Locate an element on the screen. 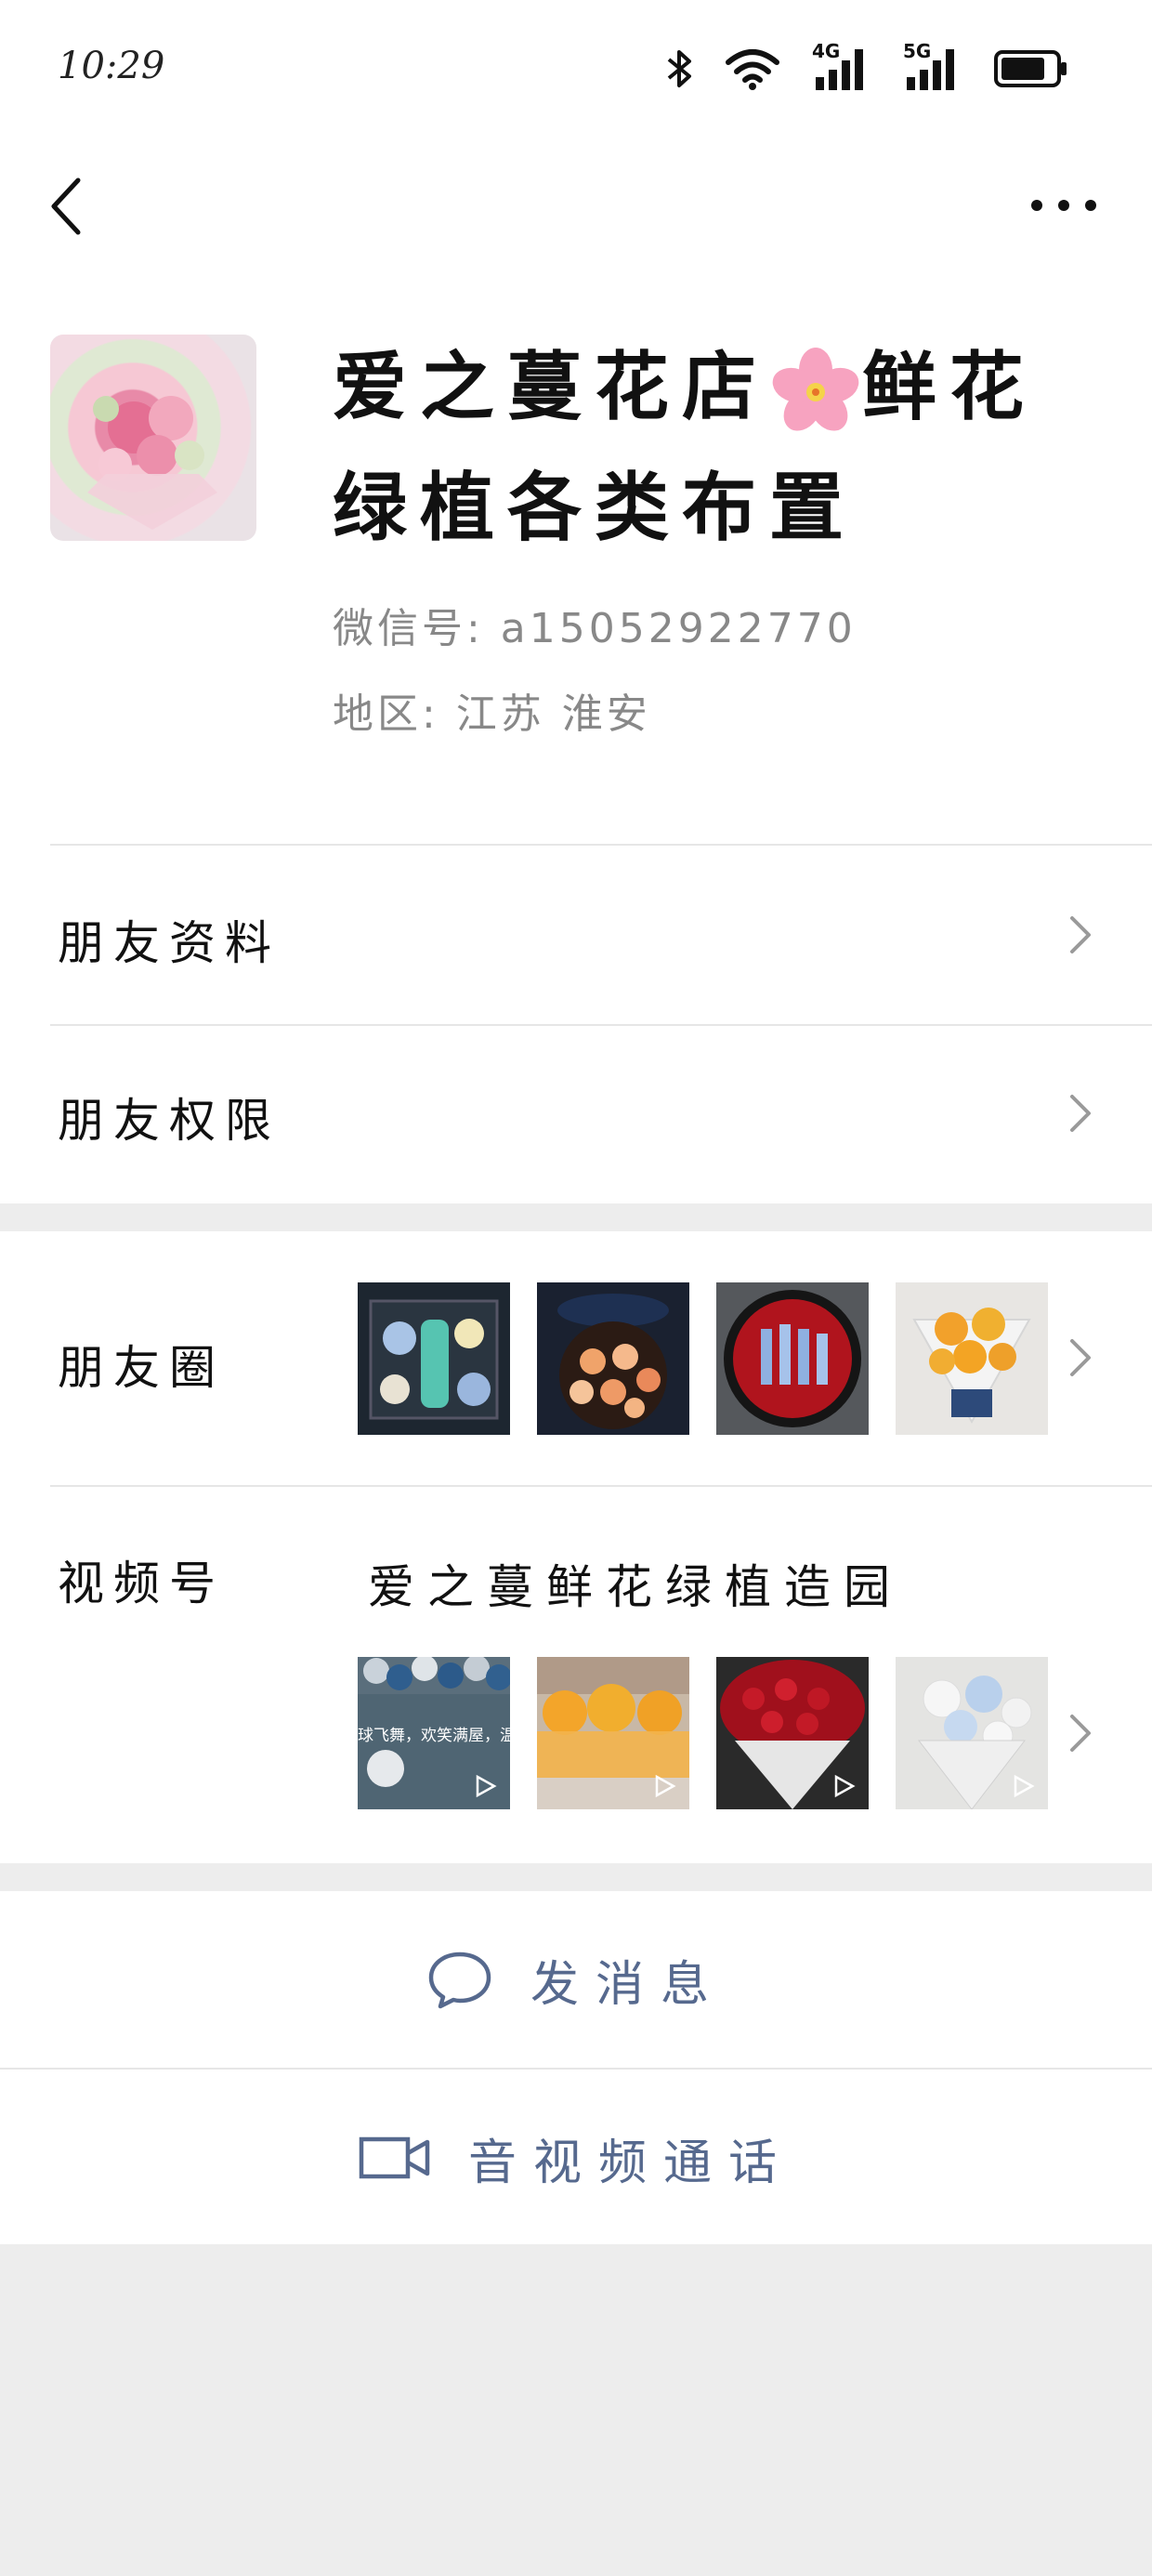  moments-label: 朋友圈 is located at coordinates (141, 1368).